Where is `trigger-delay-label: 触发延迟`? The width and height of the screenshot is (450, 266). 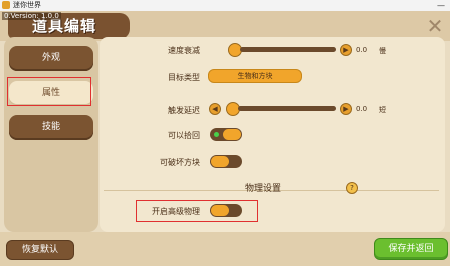
trigger-delay-label: 触发延迟 is located at coordinates (184, 110).